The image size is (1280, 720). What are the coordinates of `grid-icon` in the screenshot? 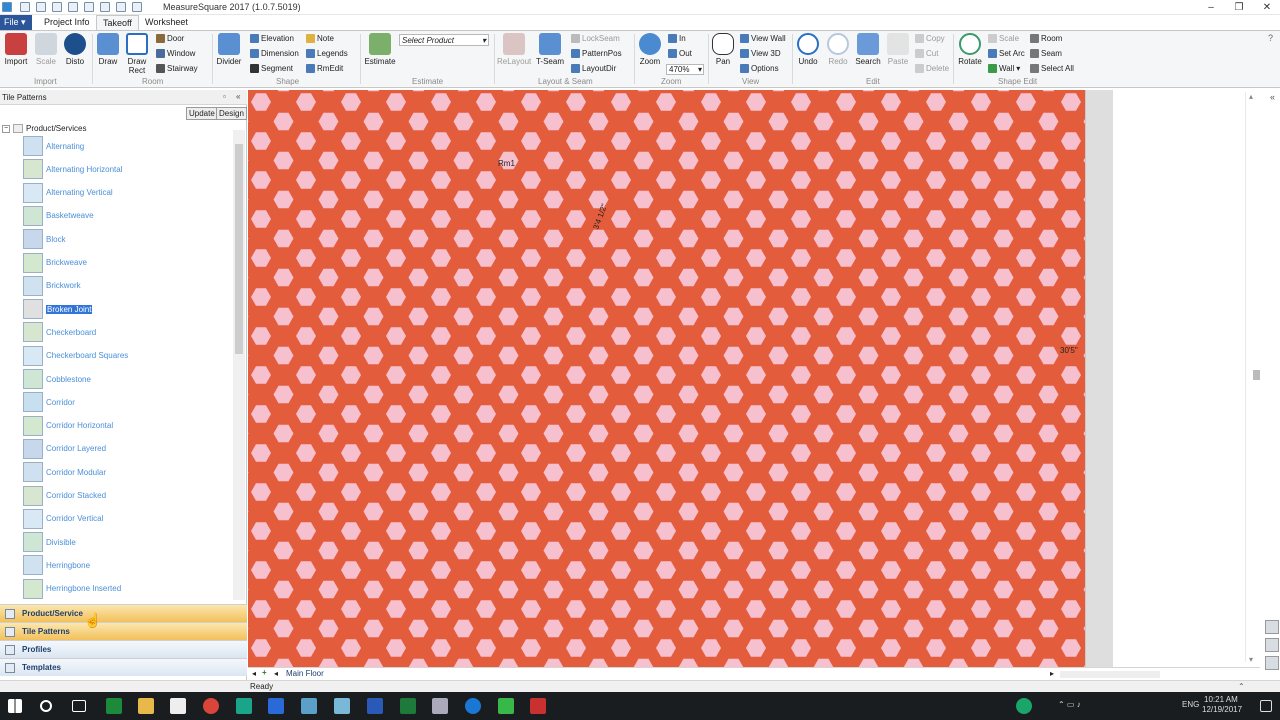 It's located at (1272, 663).